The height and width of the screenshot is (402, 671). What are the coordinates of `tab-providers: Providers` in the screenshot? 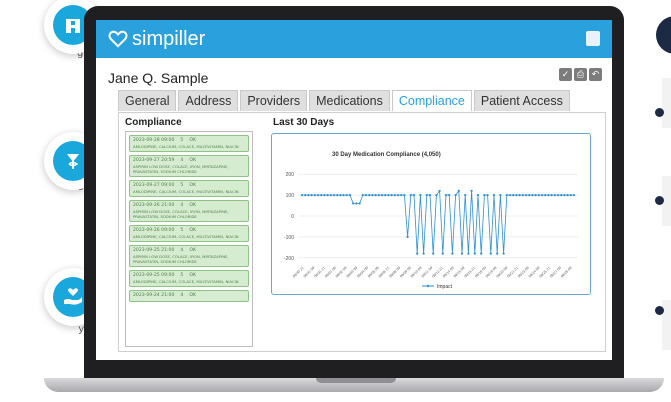 It's located at (274, 100).